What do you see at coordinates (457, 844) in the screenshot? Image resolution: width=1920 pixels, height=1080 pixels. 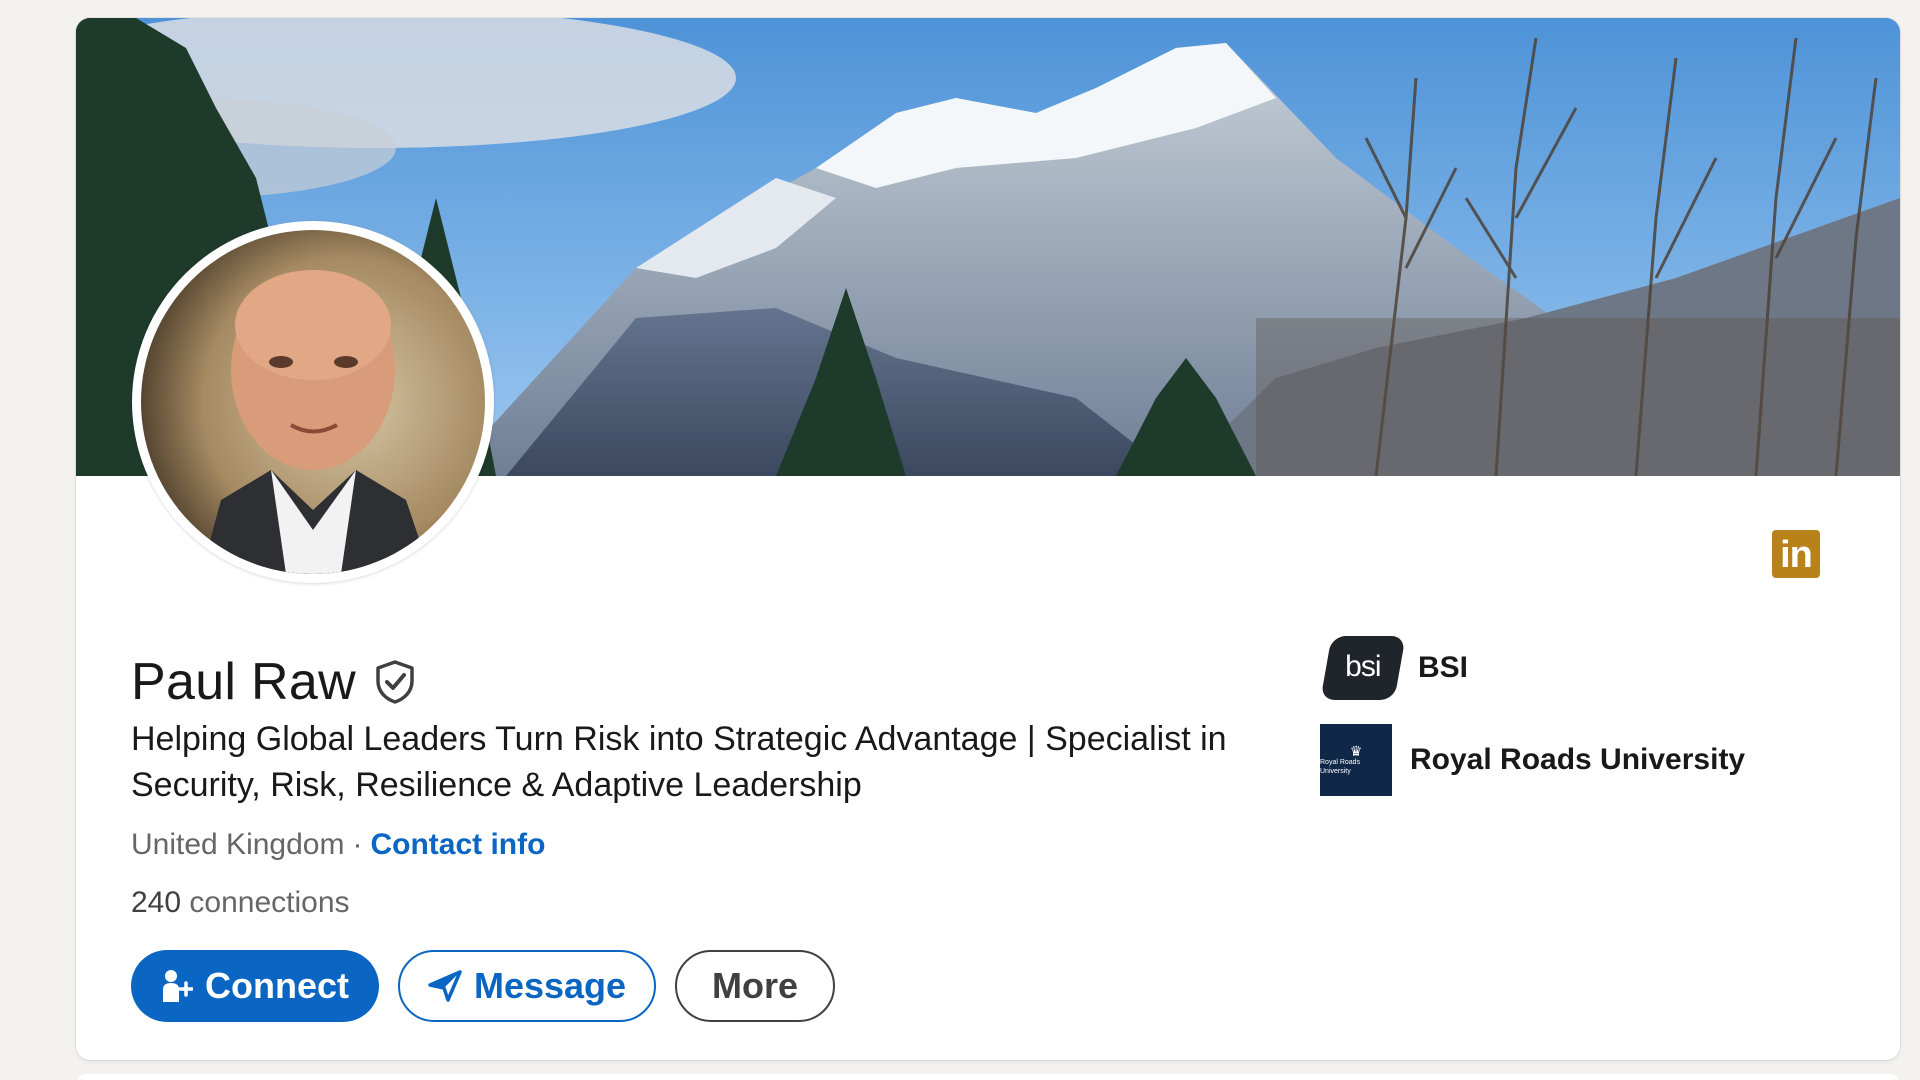 I see `contact-info-link: Contact info` at bounding box center [457, 844].